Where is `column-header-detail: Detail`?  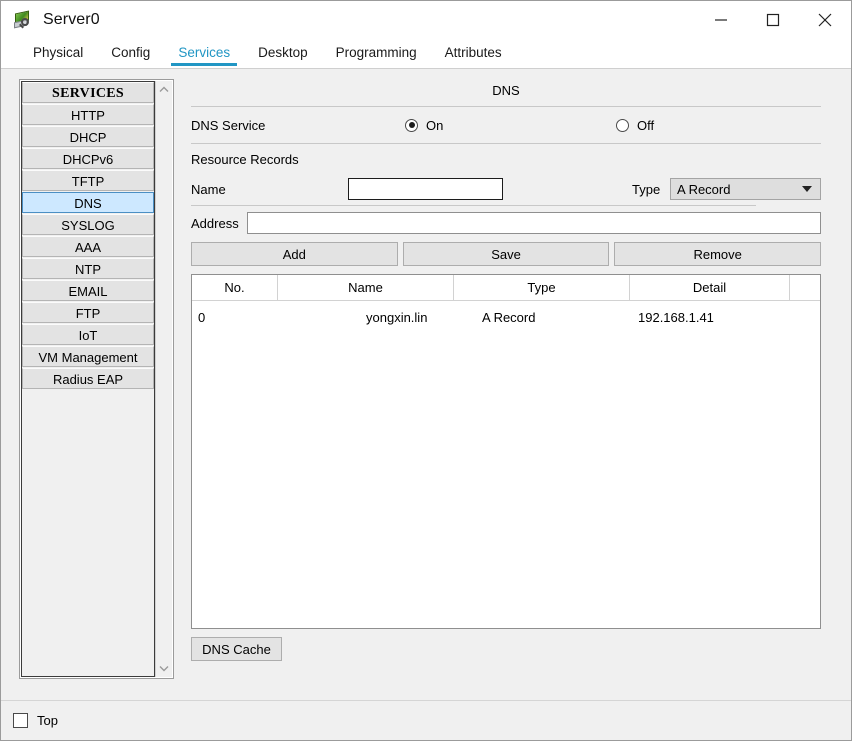
column-header-detail: Detail is located at coordinates (710, 287).